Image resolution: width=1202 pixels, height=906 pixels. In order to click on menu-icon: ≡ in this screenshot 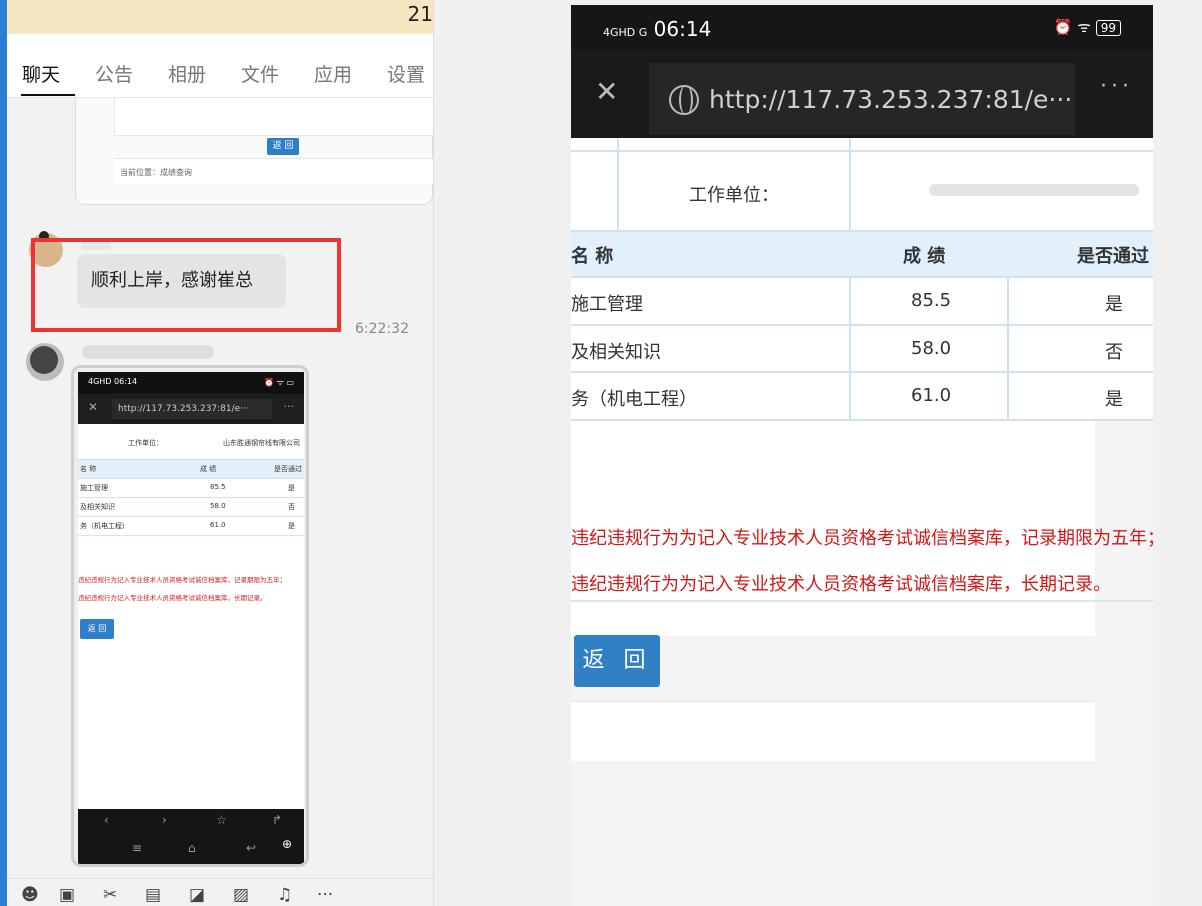, I will do `click(137, 848)`.